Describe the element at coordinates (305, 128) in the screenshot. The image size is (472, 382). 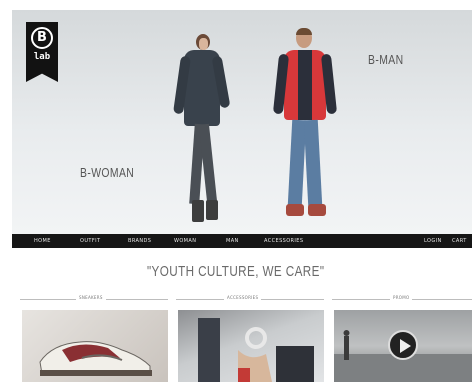
I see `man-model-image` at that location.